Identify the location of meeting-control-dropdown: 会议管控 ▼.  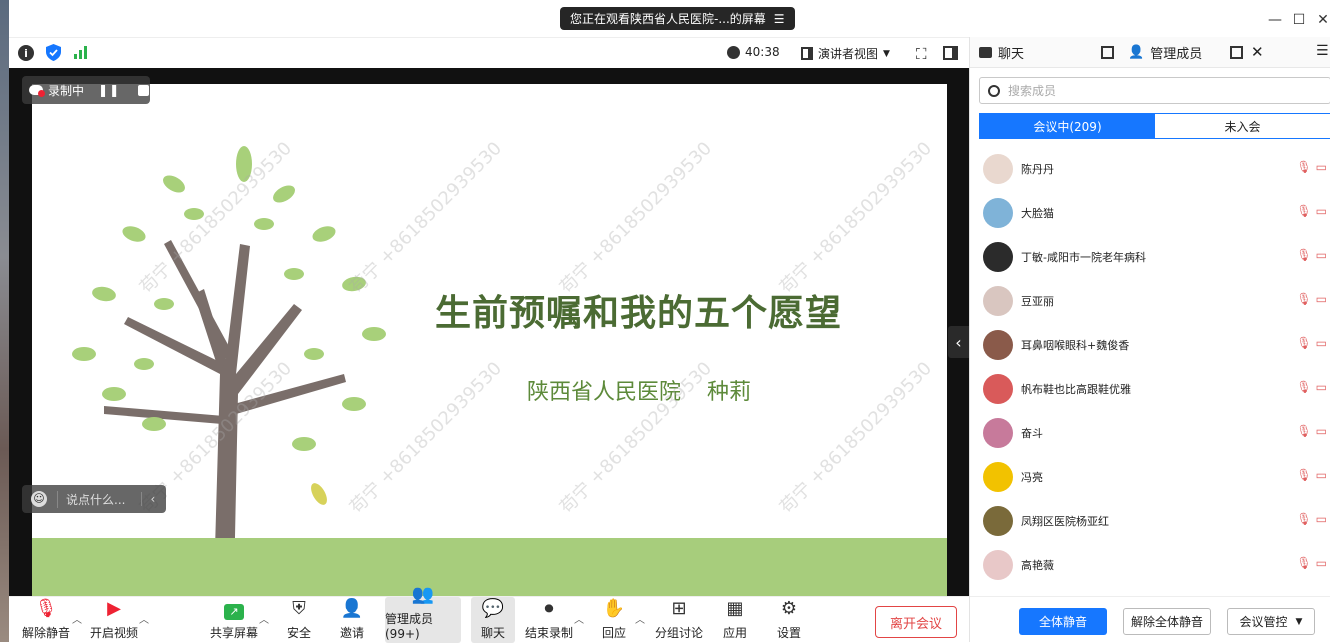
(1271, 621).